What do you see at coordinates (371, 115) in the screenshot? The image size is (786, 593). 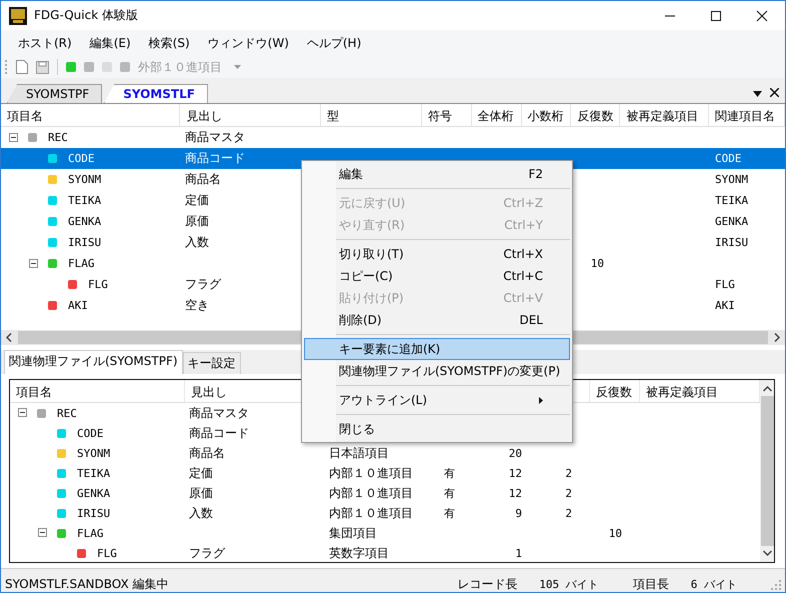 I see `column-header: 型` at bounding box center [371, 115].